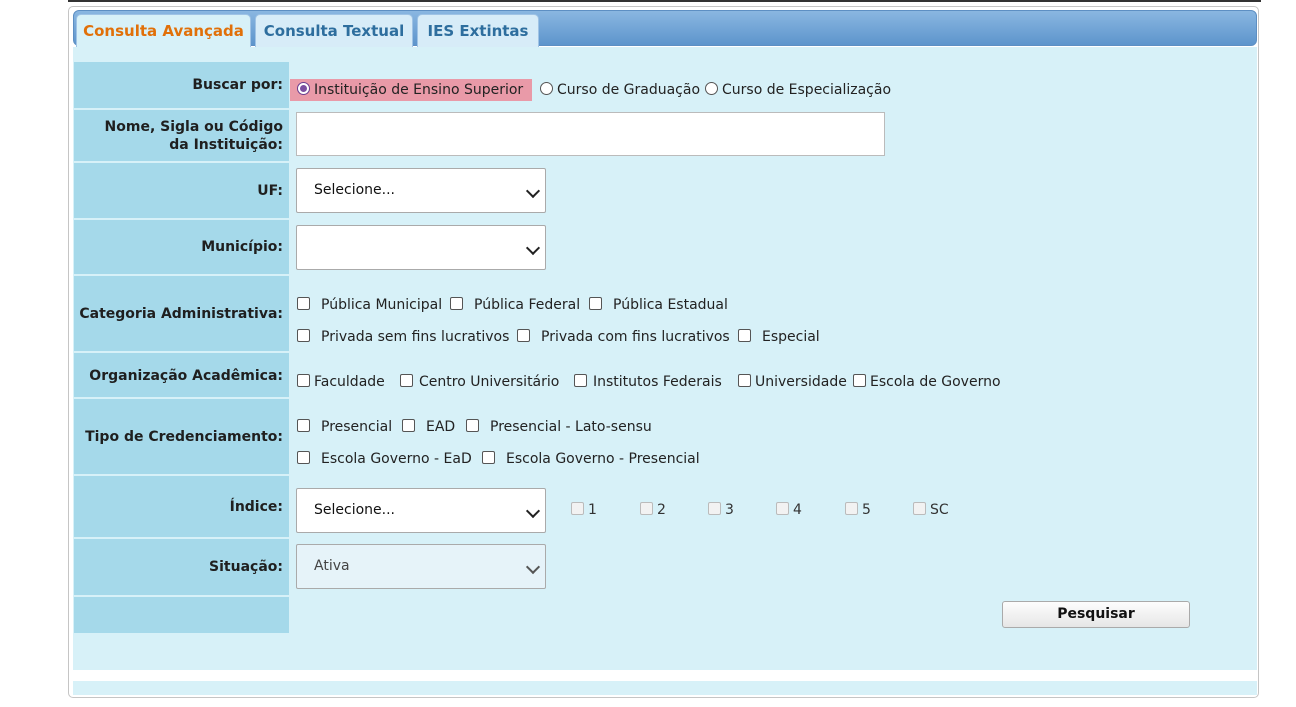  What do you see at coordinates (181, 135) in the screenshot?
I see `label-nome: Nome, Sigla ou Código da Instituição:` at bounding box center [181, 135].